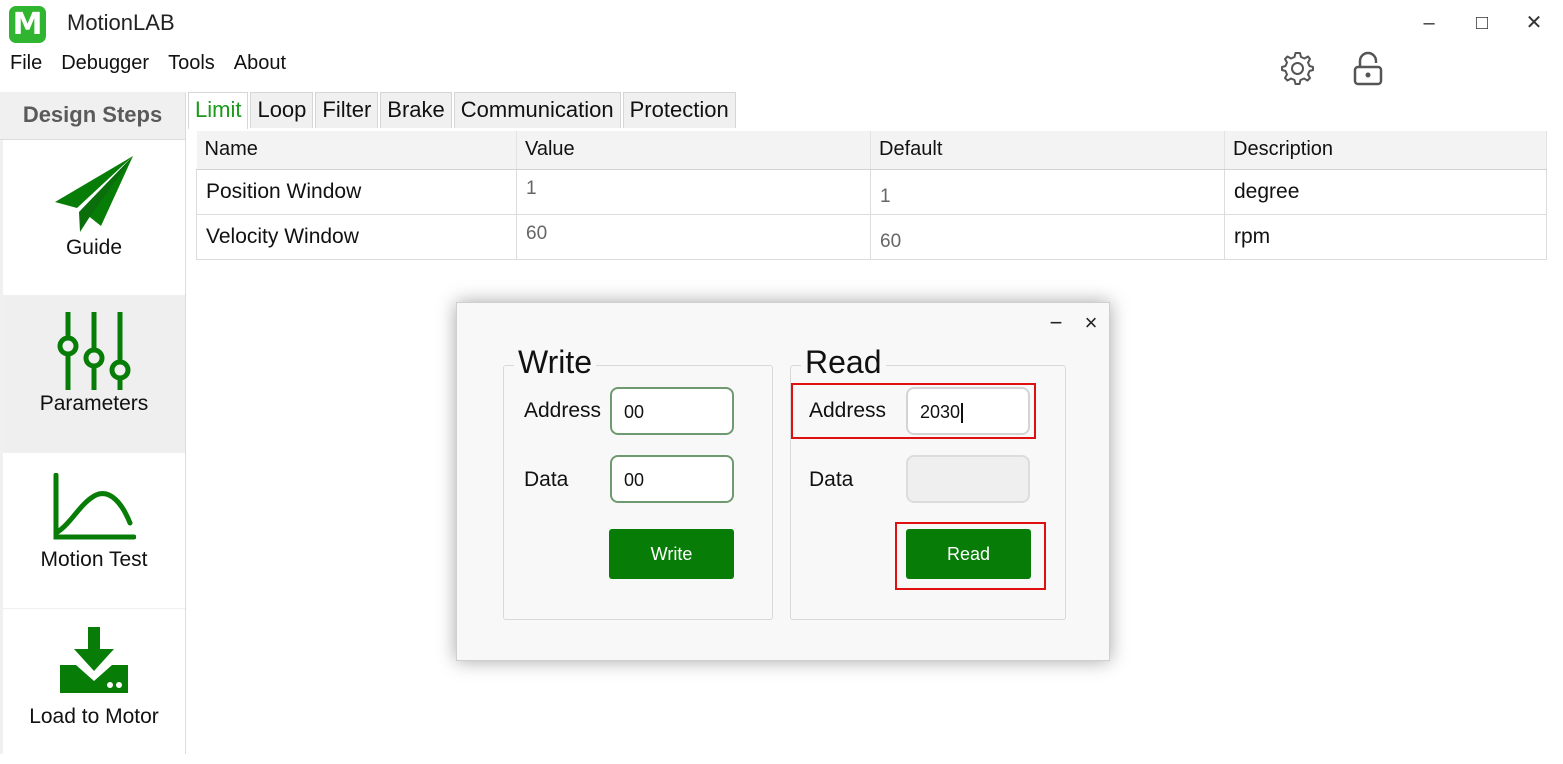 This screenshot has height=764, width=1563. I want to click on title-bar: M MotionLAB ‒ □ ✕, so click(781, 23).